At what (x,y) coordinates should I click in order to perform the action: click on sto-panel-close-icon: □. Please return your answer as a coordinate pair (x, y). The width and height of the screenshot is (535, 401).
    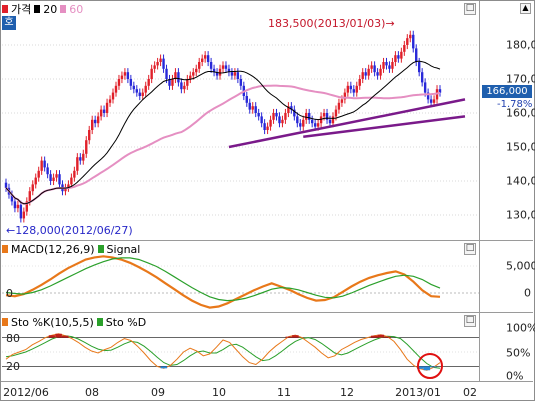
    Looking at the image, I should click on (470, 321).